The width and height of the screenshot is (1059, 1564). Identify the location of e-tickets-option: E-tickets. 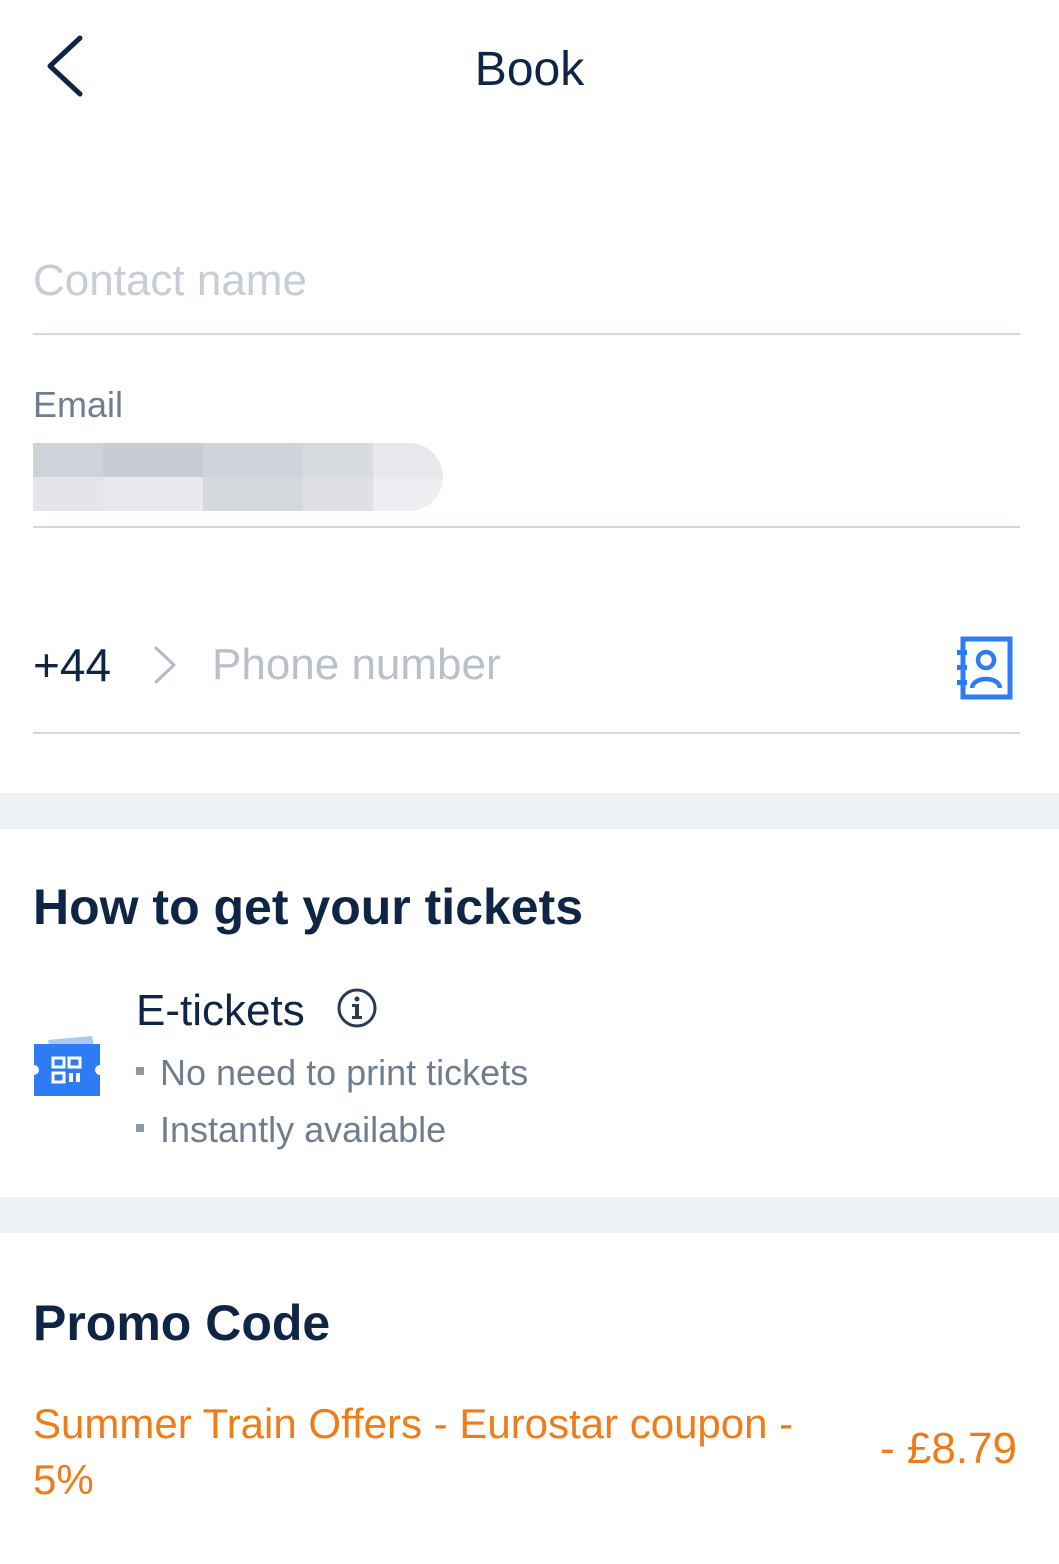
(220, 1011).